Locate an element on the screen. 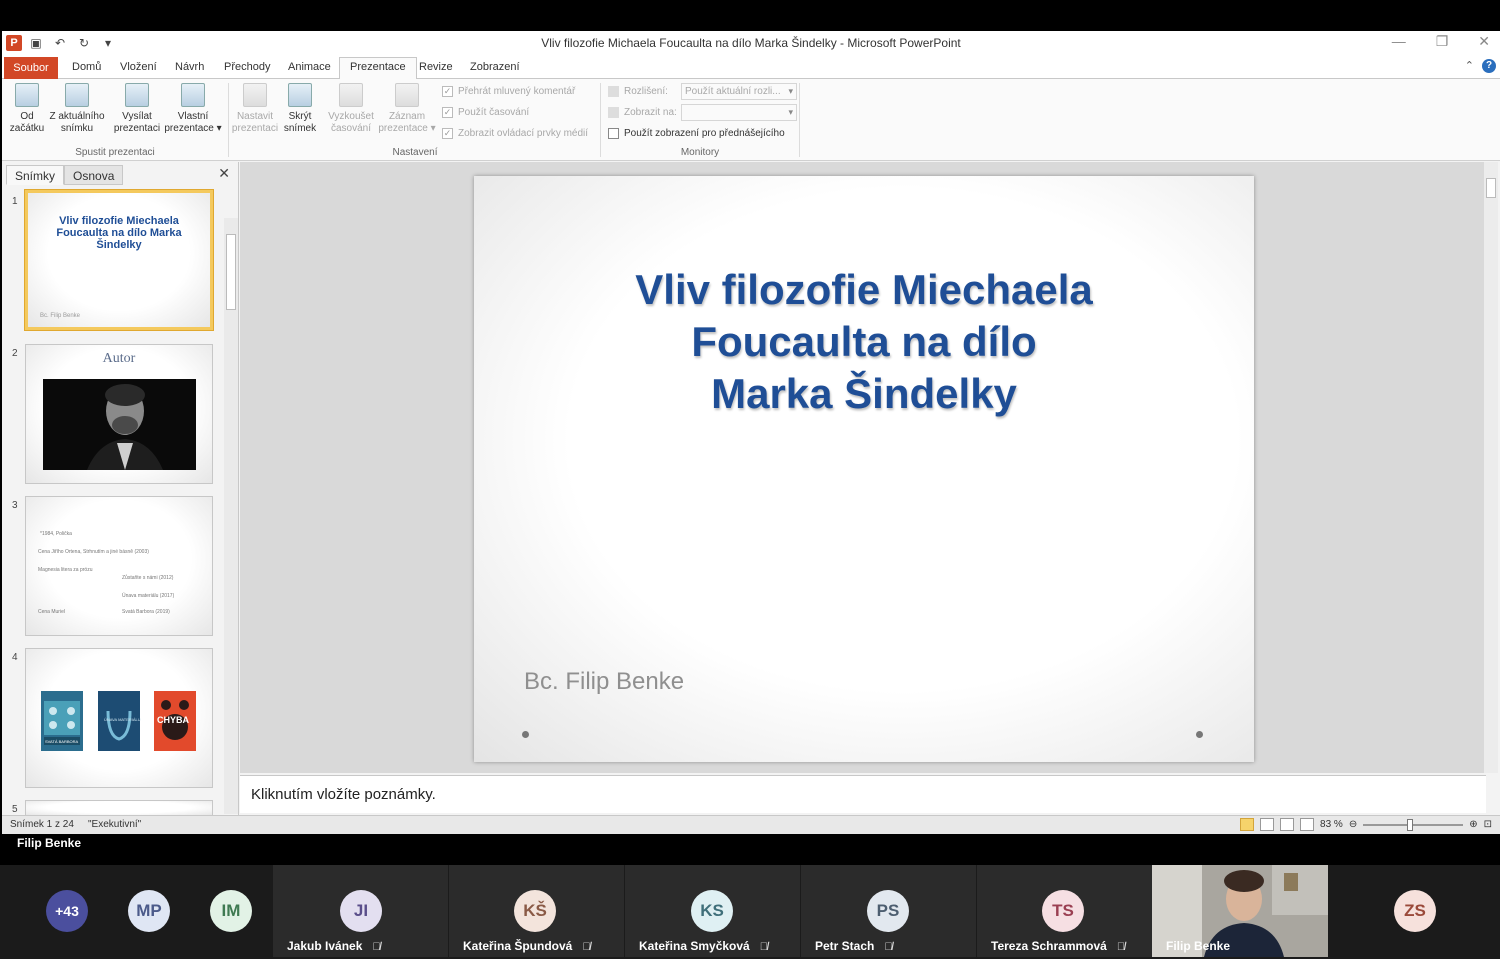  tab-zobrazeni: Zobrazení is located at coordinates (495, 68).